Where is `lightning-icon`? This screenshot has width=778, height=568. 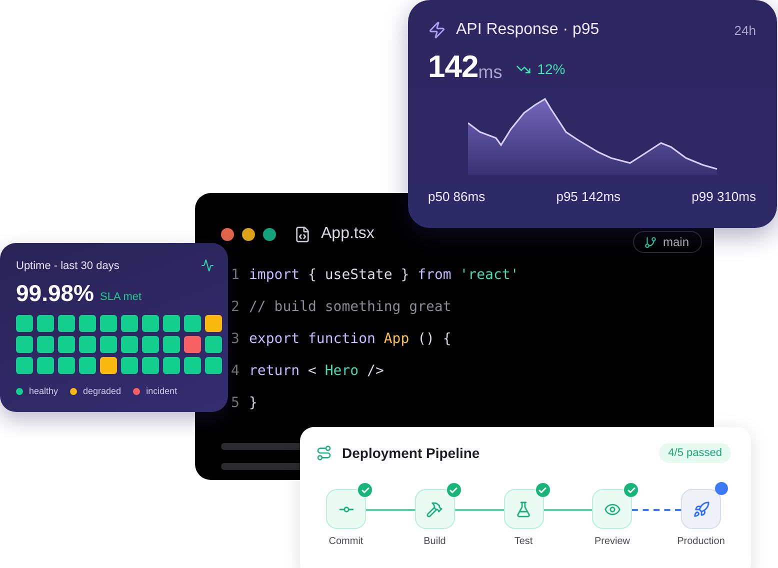 lightning-icon is located at coordinates (437, 30).